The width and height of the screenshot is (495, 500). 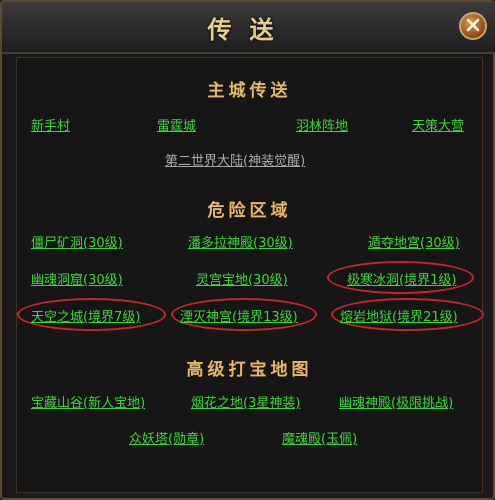 I want to click on main-city-heading: 主城传送, so click(x=249, y=91).